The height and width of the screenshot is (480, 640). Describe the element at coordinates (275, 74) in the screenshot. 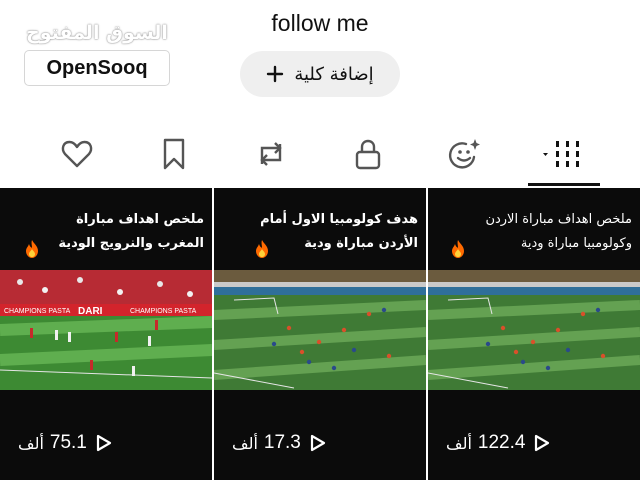

I see `plus-icon` at that location.